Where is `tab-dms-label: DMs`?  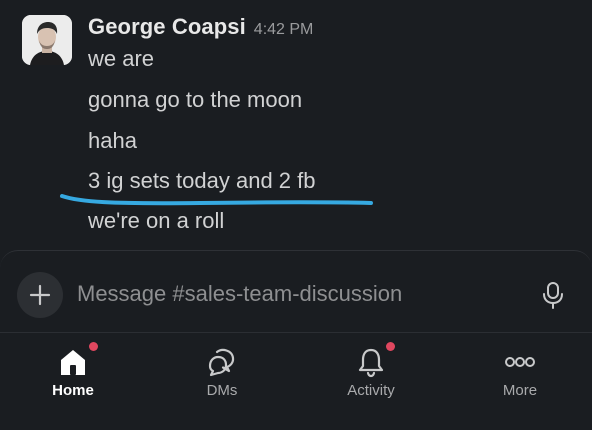 tab-dms-label: DMs is located at coordinates (222, 390).